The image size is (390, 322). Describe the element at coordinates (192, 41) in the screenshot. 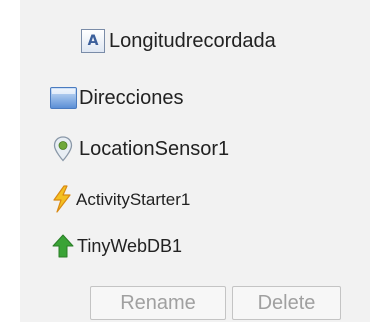

I see `tree-item-label: Longitudrecordada` at that location.